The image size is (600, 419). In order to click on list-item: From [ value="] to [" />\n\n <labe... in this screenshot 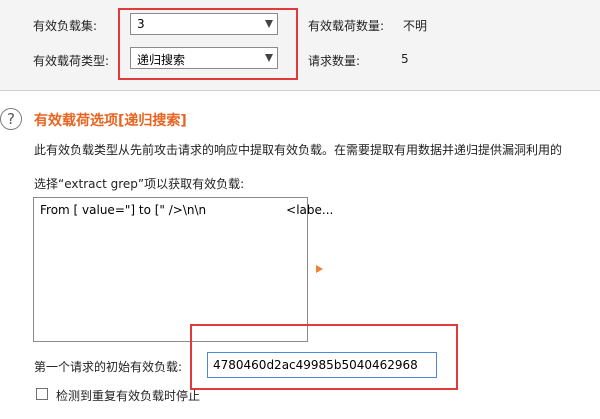, I will do `click(186, 210)`.